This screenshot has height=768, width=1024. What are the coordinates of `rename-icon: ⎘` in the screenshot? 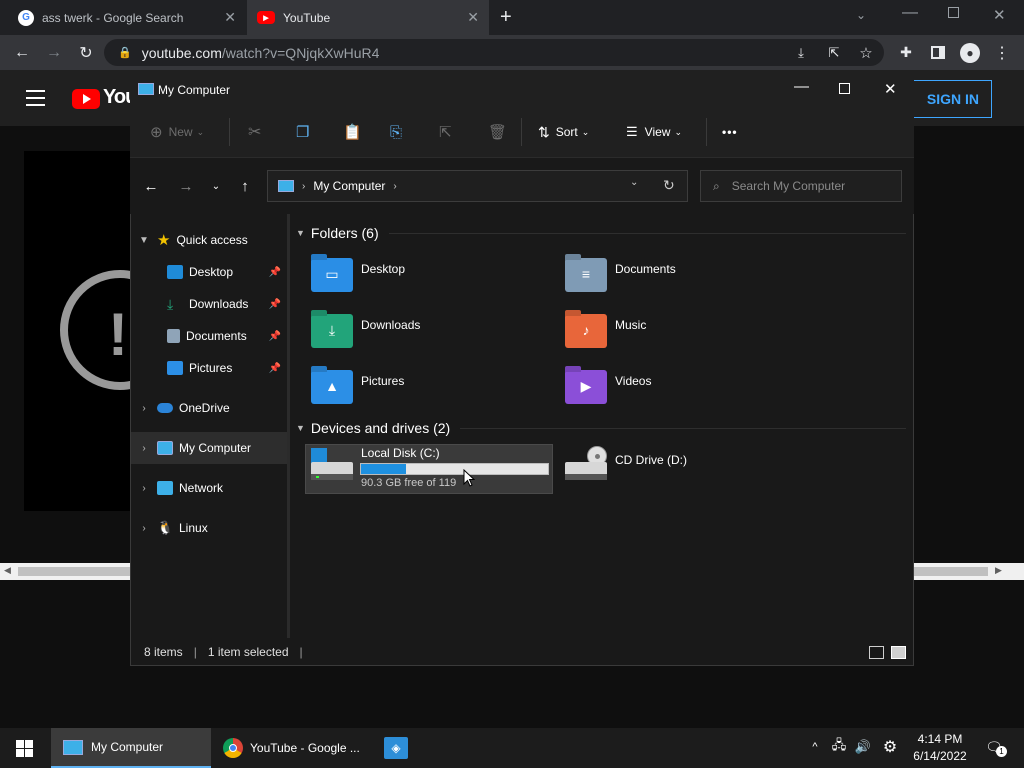 It's located at (396, 132).